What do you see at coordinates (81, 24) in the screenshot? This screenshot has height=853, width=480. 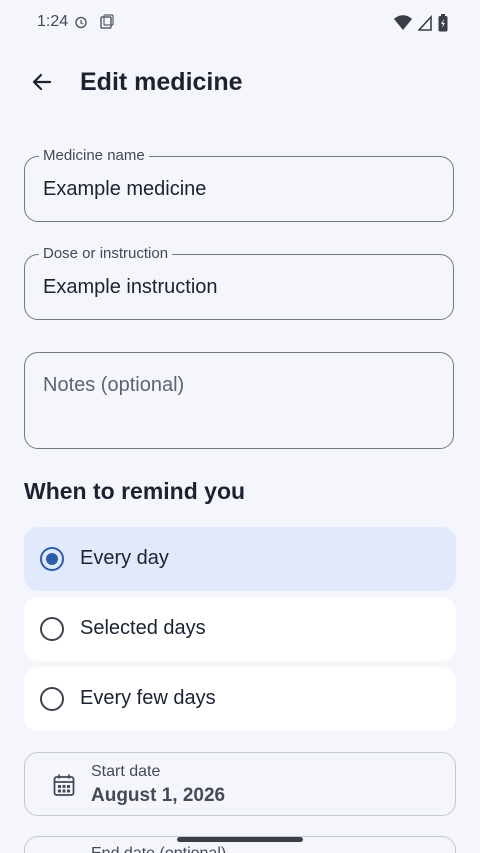 I see `alarm-icon` at bounding box center [81, 24].